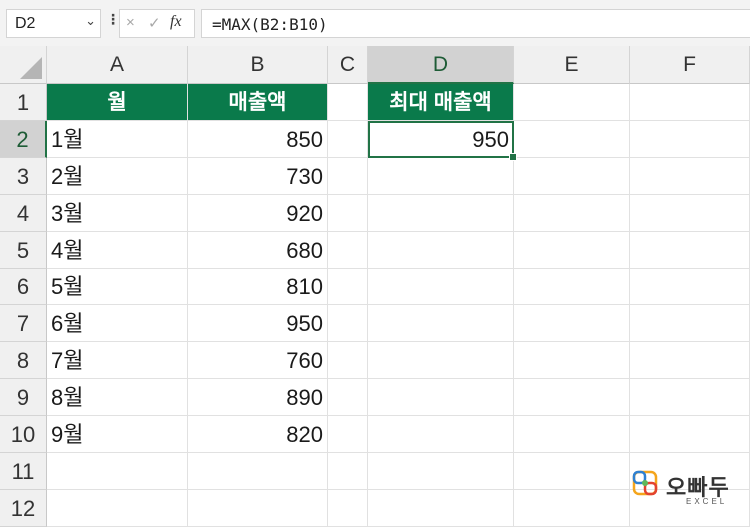 The width and height of the screenshot is (750, 527). Describe the element at coordinates (441, 102) in the screenshot. I see `cell-d1: 최대 매출액` at that location.